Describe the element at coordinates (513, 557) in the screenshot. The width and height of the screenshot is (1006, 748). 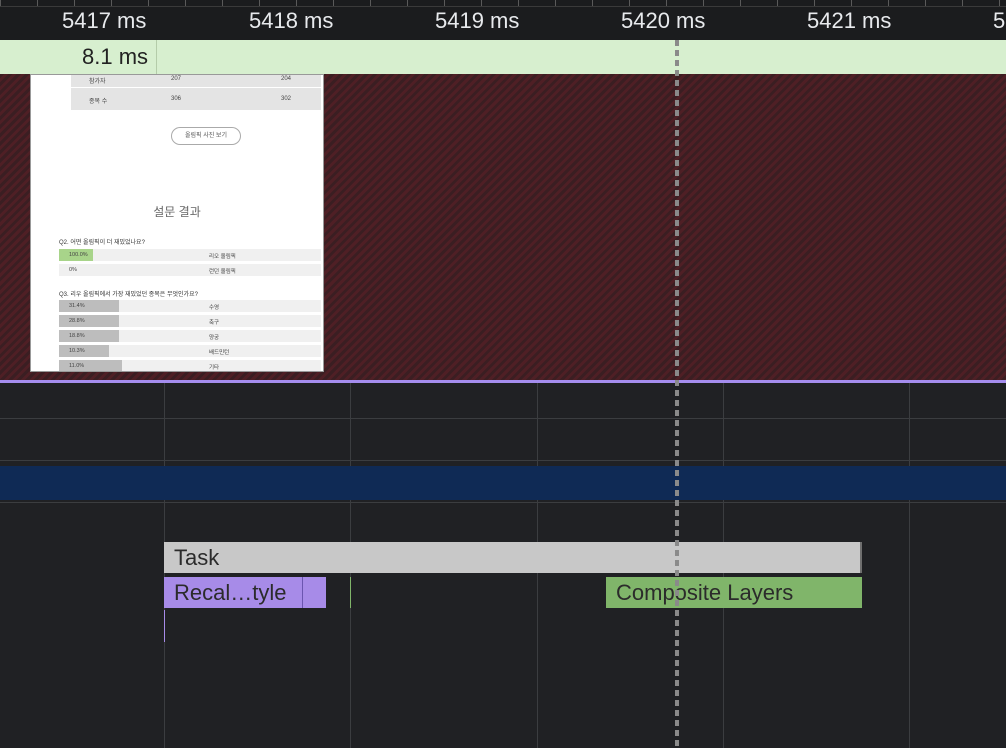
I see `task-slice: Task` at that location.